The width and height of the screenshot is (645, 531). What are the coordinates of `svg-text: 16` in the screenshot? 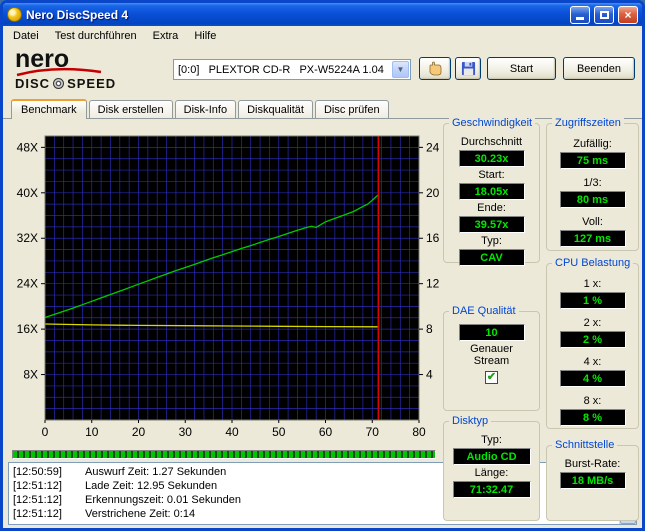 It's located at (433, 238).